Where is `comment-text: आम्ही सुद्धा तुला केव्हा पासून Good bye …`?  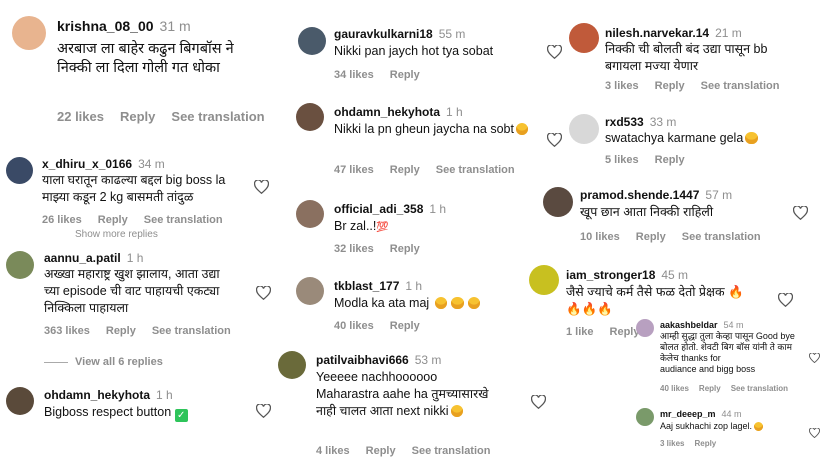
comment-text: आम्ही सुद्धा तुला केव्हा पासून Good bye … is located at coordinates (727, 352).